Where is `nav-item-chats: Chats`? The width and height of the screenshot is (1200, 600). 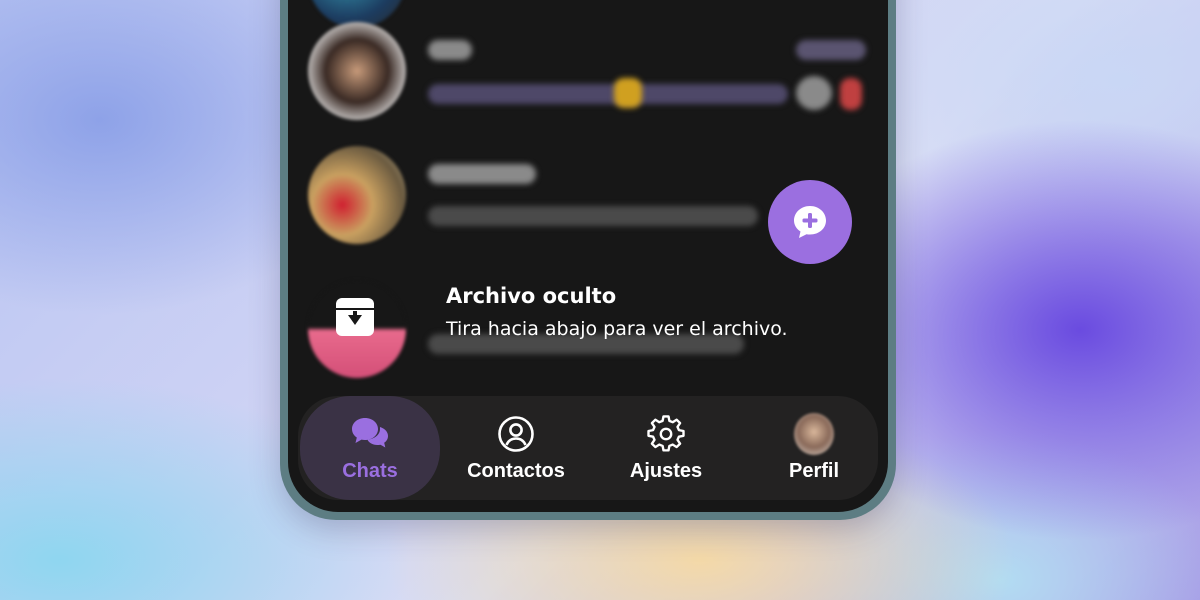
nav-item-chats: Chats is located at coordinates (370, 448).